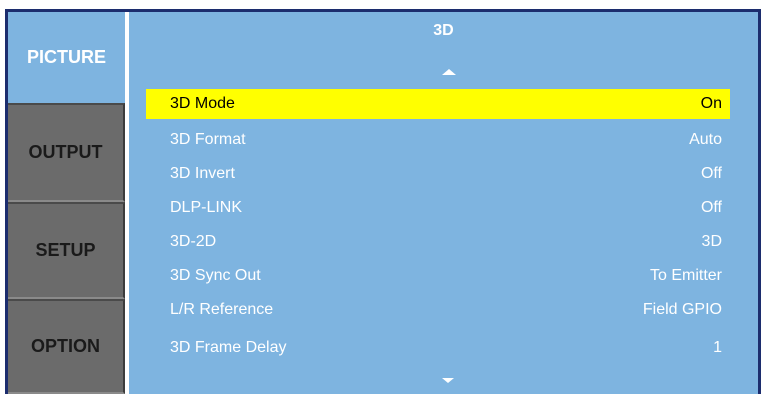 The width and height of the screenshot is (763, 394). What do you see at coordinates (705, 139) in the screenshot?
I see `row-value: Auto` at bounding box center [705, 139].